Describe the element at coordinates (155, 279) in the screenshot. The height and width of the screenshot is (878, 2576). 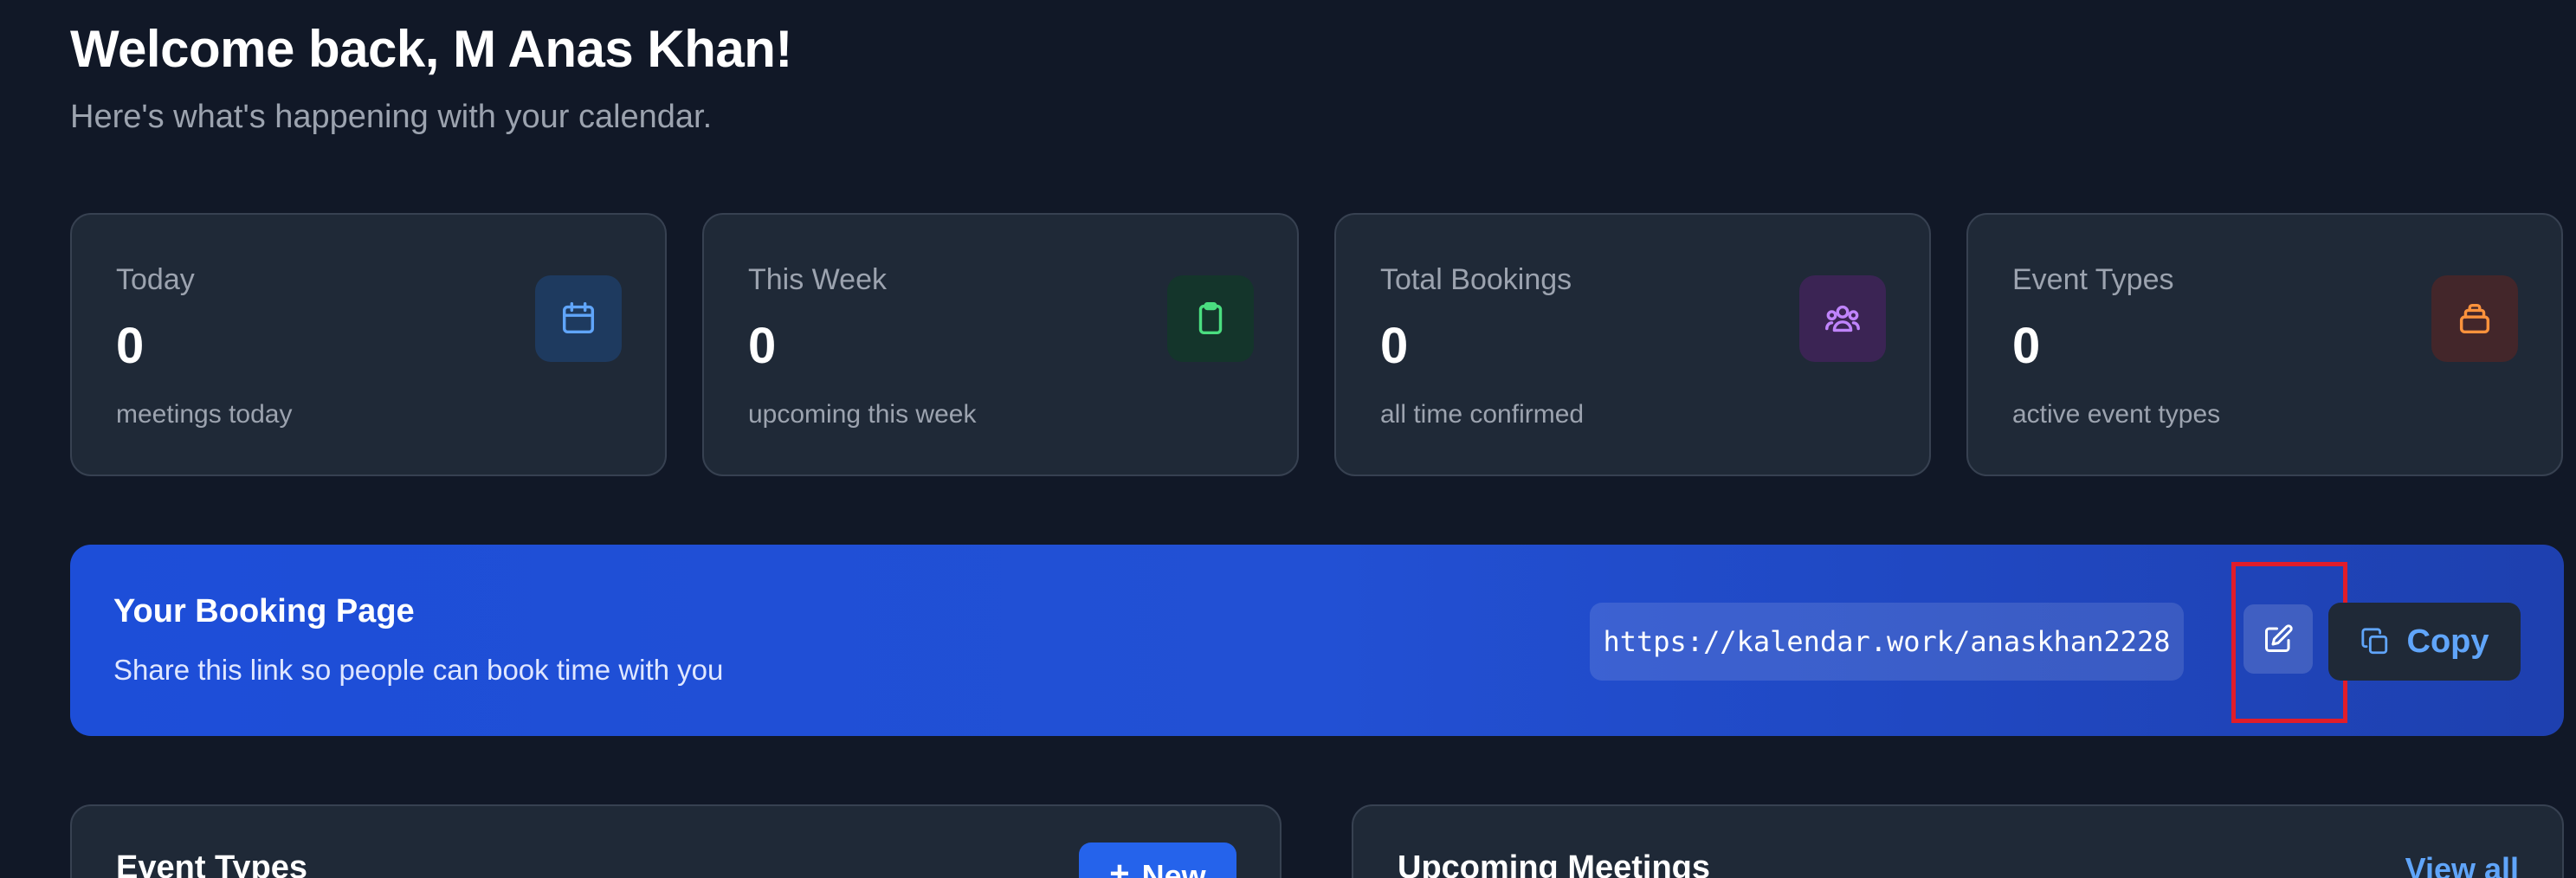
I see `stat-label: Today` at that location.